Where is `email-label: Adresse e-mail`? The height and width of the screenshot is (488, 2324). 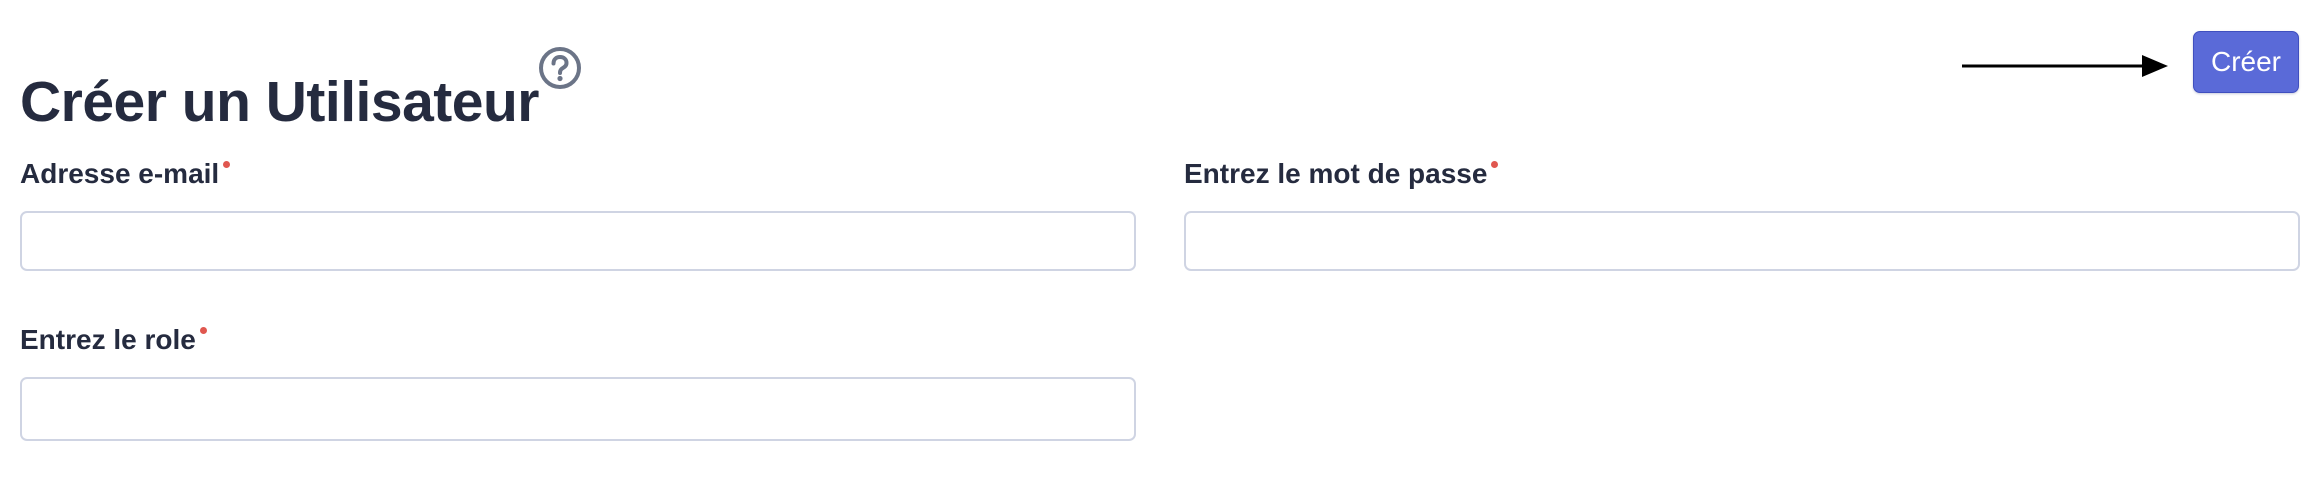 email-label: Adresse e-mail is located at coordinates (125, 174).